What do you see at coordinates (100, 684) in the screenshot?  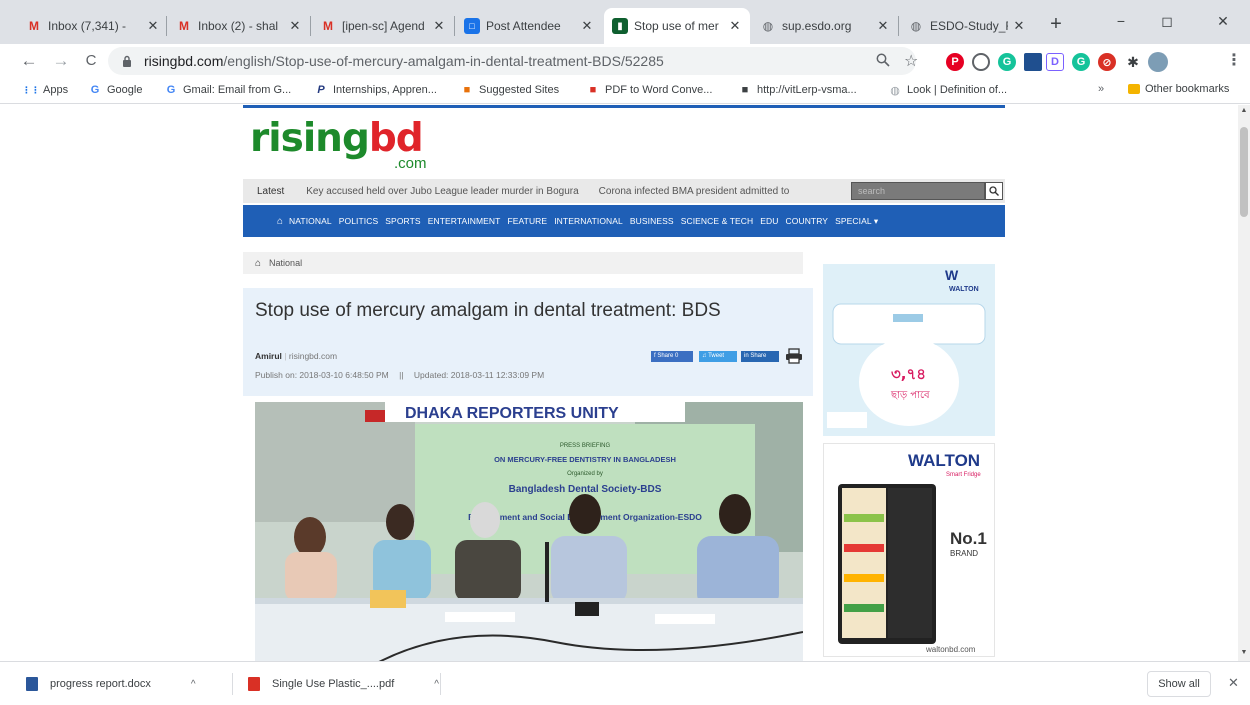 I see `download-filename: progress report.docx` at bounding box center [100, 684].